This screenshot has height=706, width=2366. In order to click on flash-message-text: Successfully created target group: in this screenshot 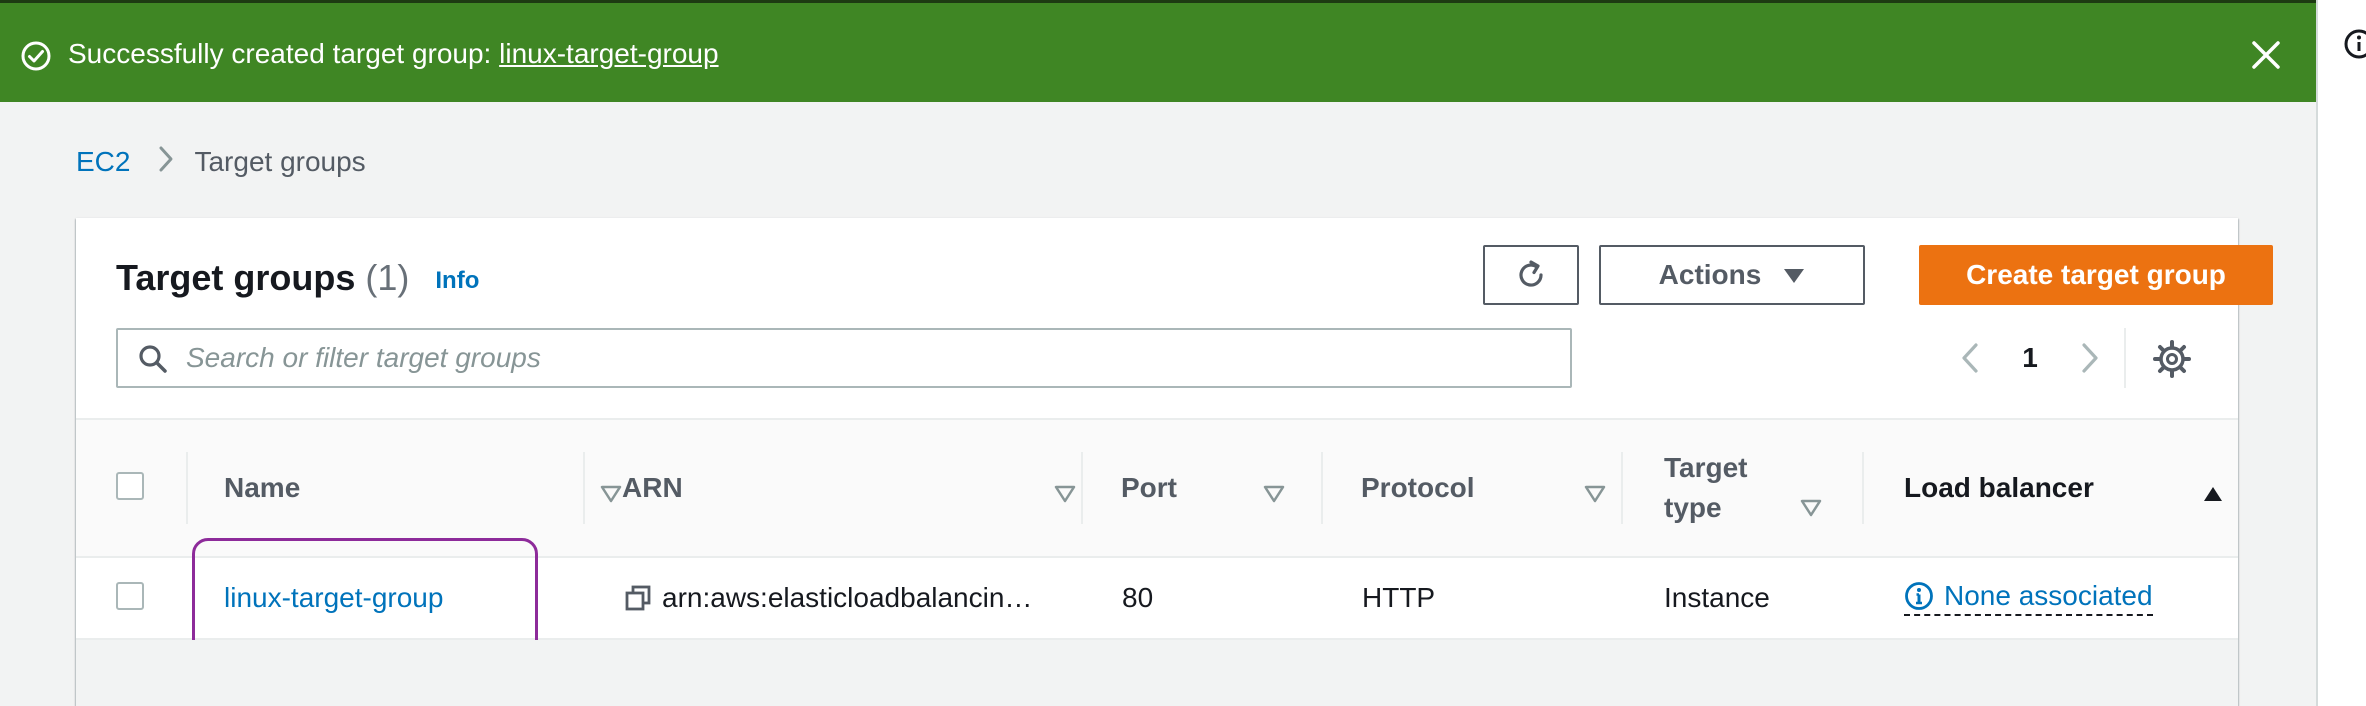, I will do `click(284, 53)`.